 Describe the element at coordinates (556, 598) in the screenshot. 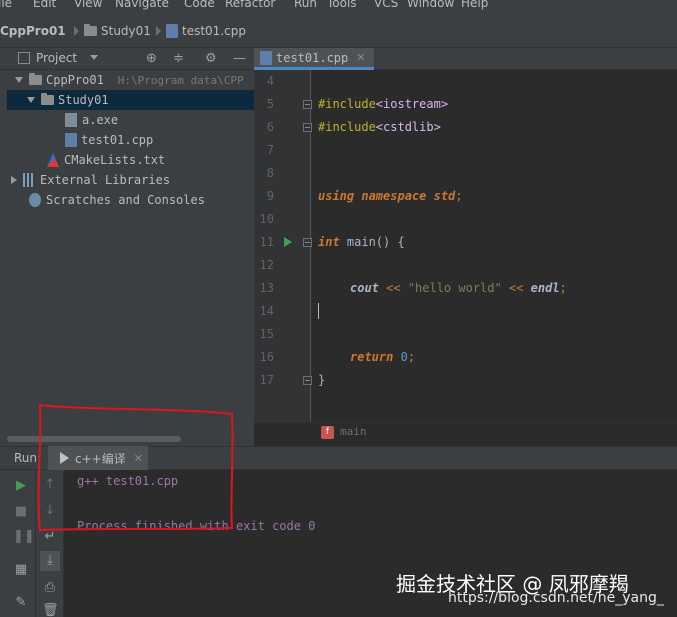

I see `watermark-url: https://blog.csdn.net/he_yang_` at that location.